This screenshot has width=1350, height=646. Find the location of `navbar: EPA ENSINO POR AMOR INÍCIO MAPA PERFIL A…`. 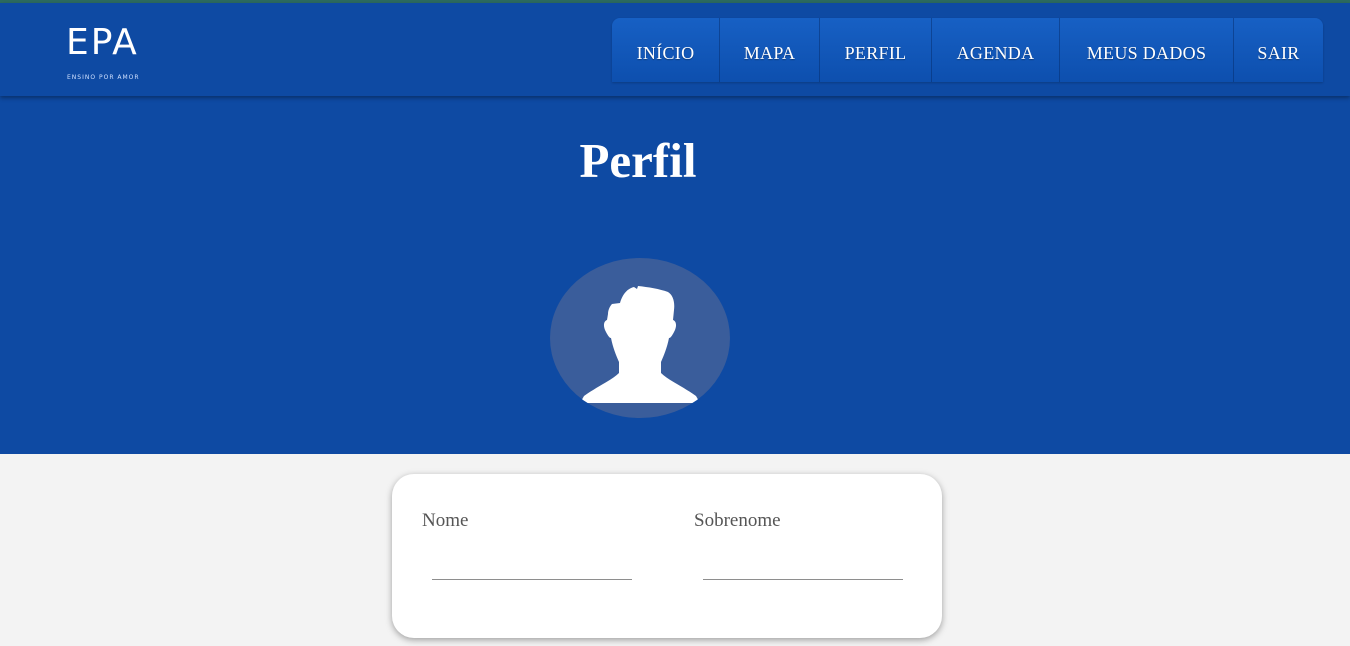

navbar: EPA ENSINO POR AMOR INÍCIO MAPA PERFIL A… is located at coordinates (675, 49).